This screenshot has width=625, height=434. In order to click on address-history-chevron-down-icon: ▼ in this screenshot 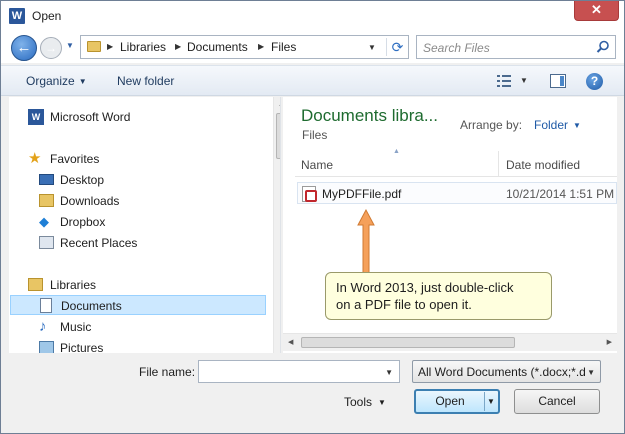, I will do `click(372, 47)`.